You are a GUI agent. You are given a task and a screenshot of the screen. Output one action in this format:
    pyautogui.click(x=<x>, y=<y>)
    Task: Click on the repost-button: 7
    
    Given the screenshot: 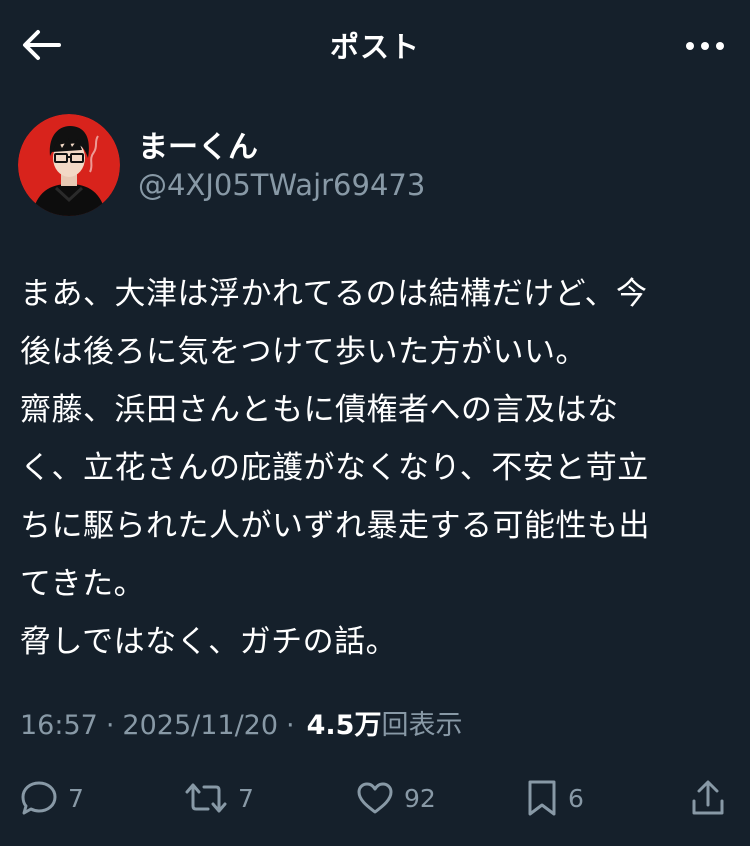 What is the action you would take?
    pyautogui.click(x=219, y=798)
    